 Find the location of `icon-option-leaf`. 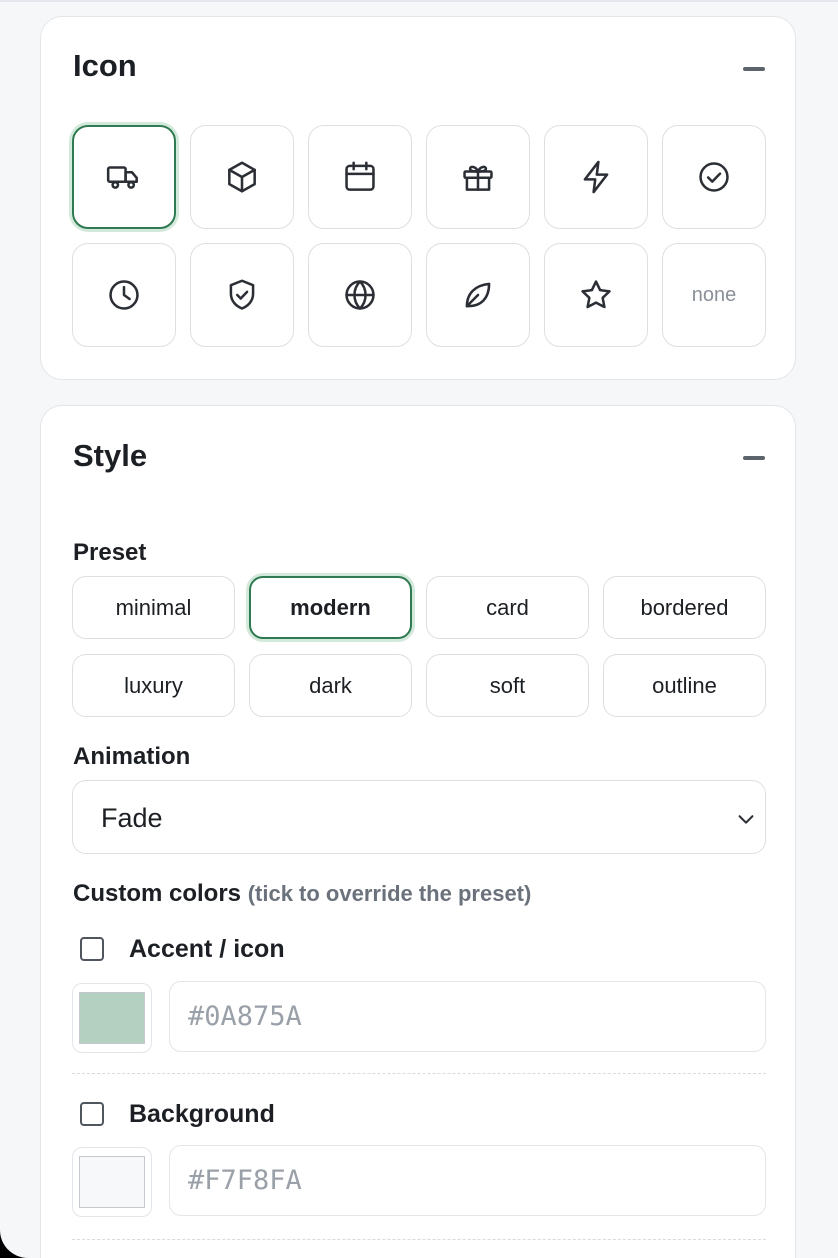

icon-option-leaf is located at coordinates (478, 295).